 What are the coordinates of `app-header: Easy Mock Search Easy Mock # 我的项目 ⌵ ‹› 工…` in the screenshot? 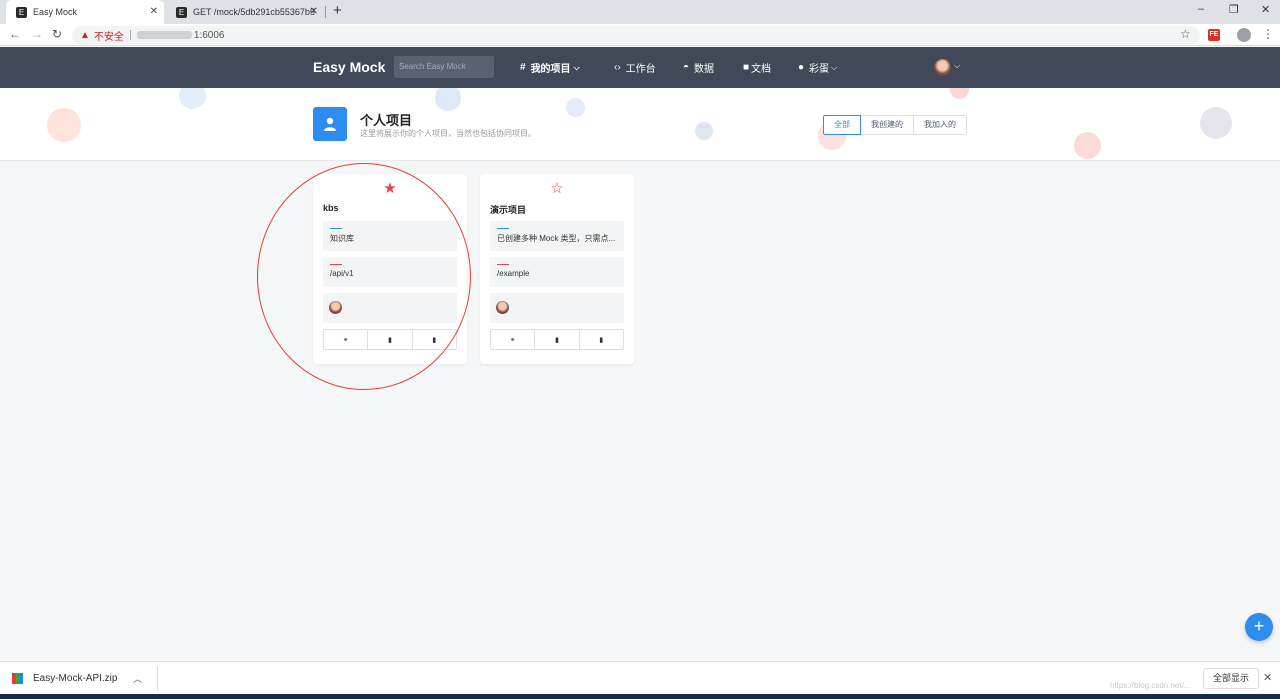 It's located at (640, 67).